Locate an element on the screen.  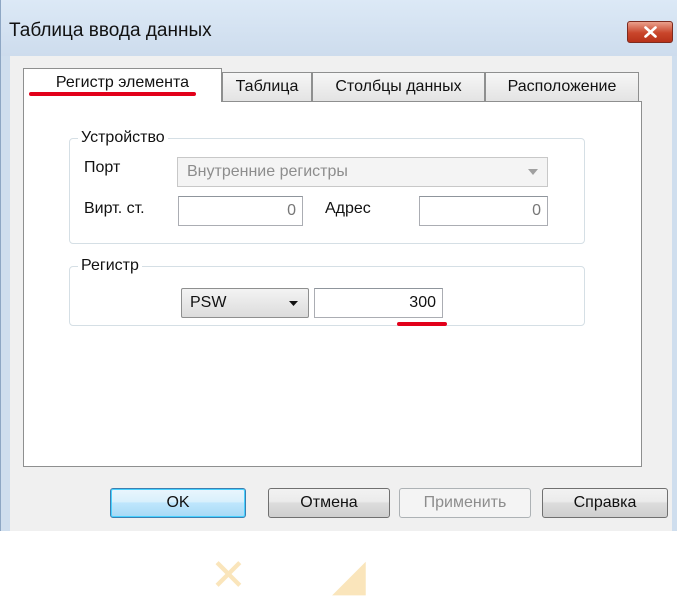
tab-label: Столбцы данных is located at coordinates (398, 86).